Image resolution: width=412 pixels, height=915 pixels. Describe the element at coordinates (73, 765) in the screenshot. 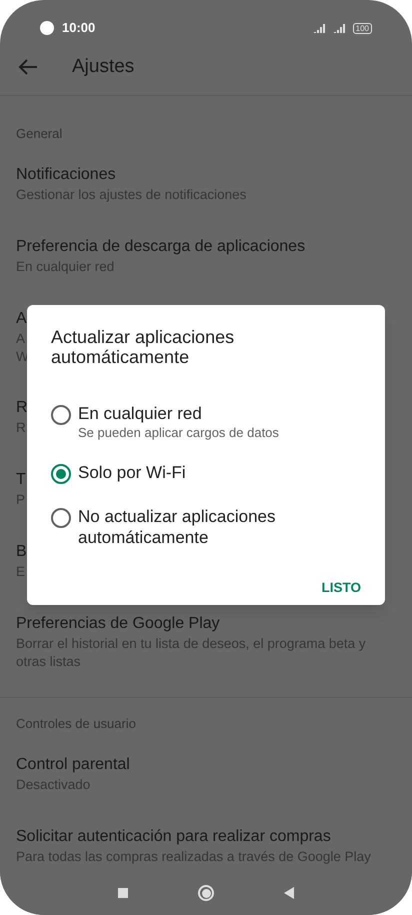

I see `setting-title: Control parental` at that location.